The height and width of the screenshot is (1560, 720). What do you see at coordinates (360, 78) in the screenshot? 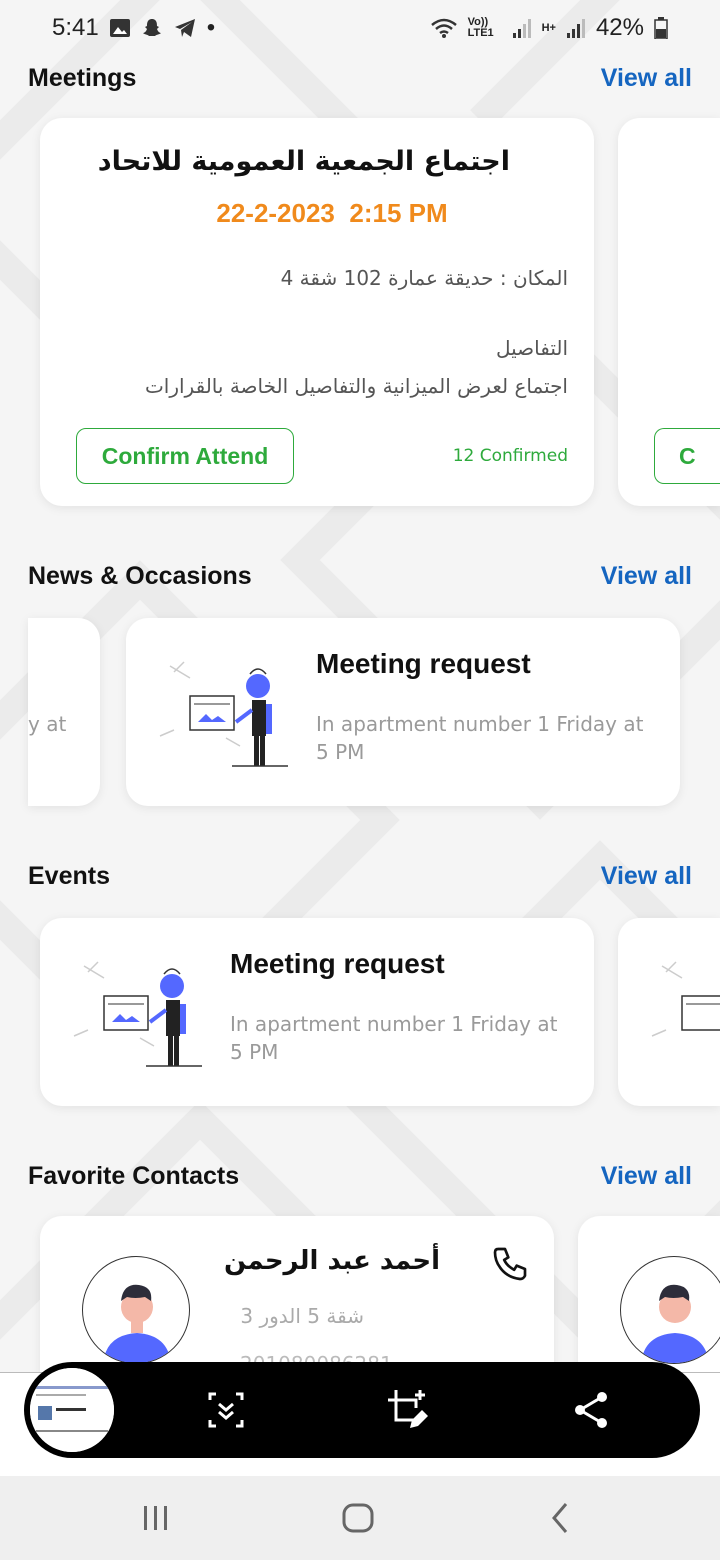
I see `meetings-header: Meetings View all` at bounding box center [360, 78].